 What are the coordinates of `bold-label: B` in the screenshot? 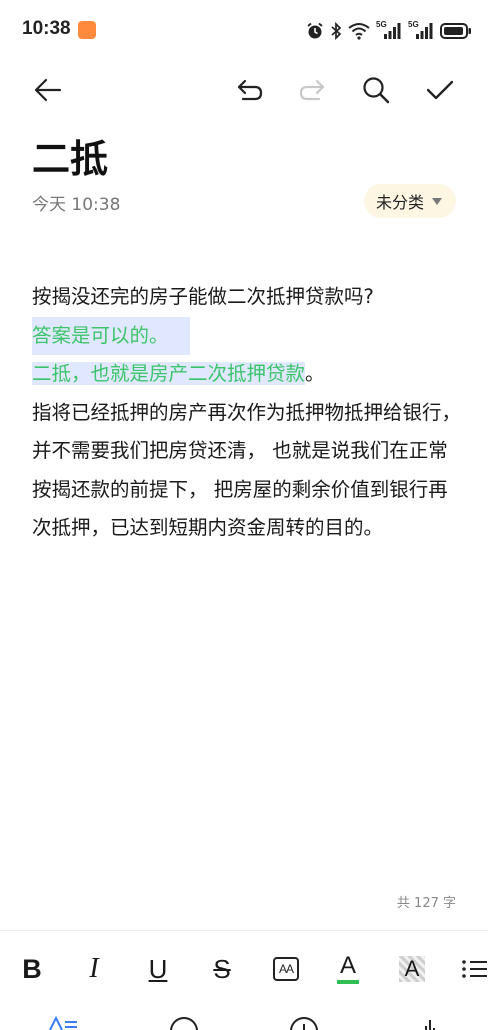 It's located at (32, 968).